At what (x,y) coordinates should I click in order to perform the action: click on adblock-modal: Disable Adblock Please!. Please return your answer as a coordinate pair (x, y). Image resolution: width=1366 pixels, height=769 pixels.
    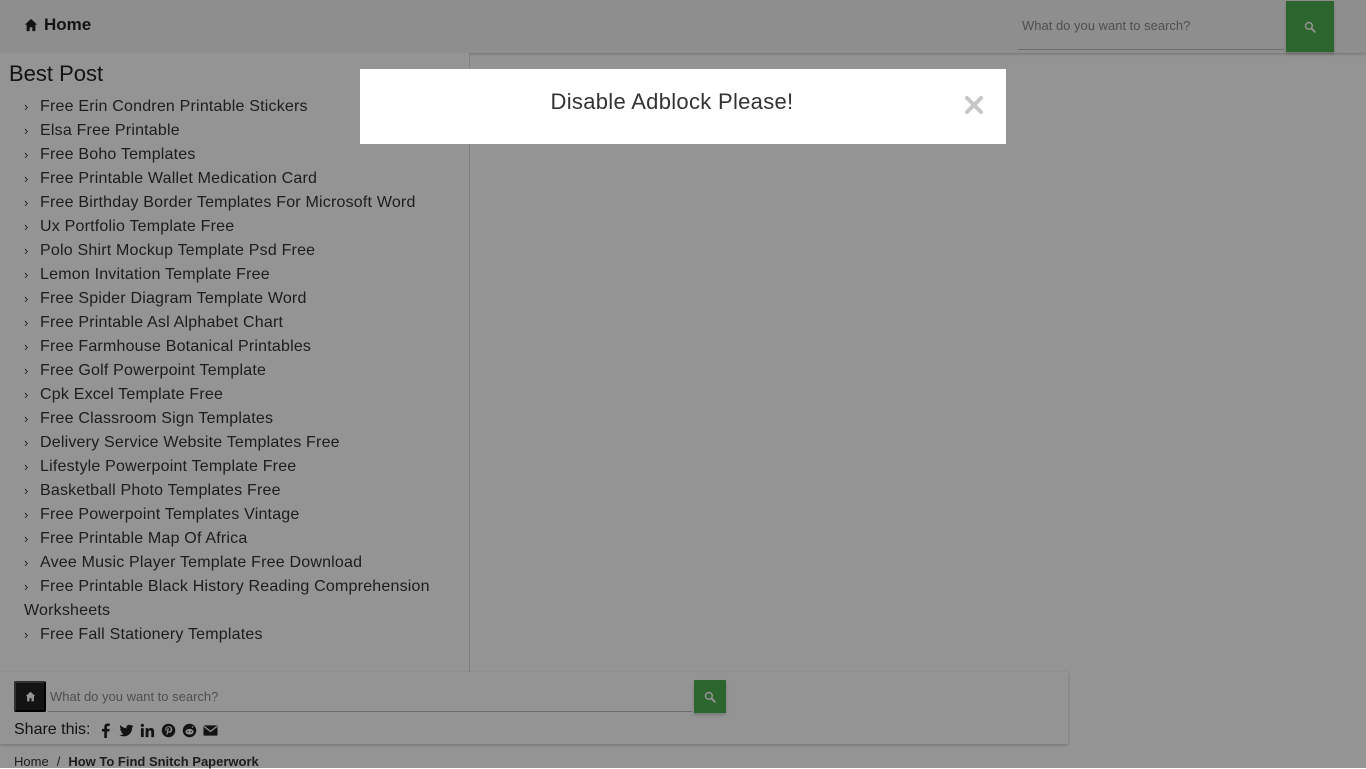
    Looking at the image, I should click on (683, 106).